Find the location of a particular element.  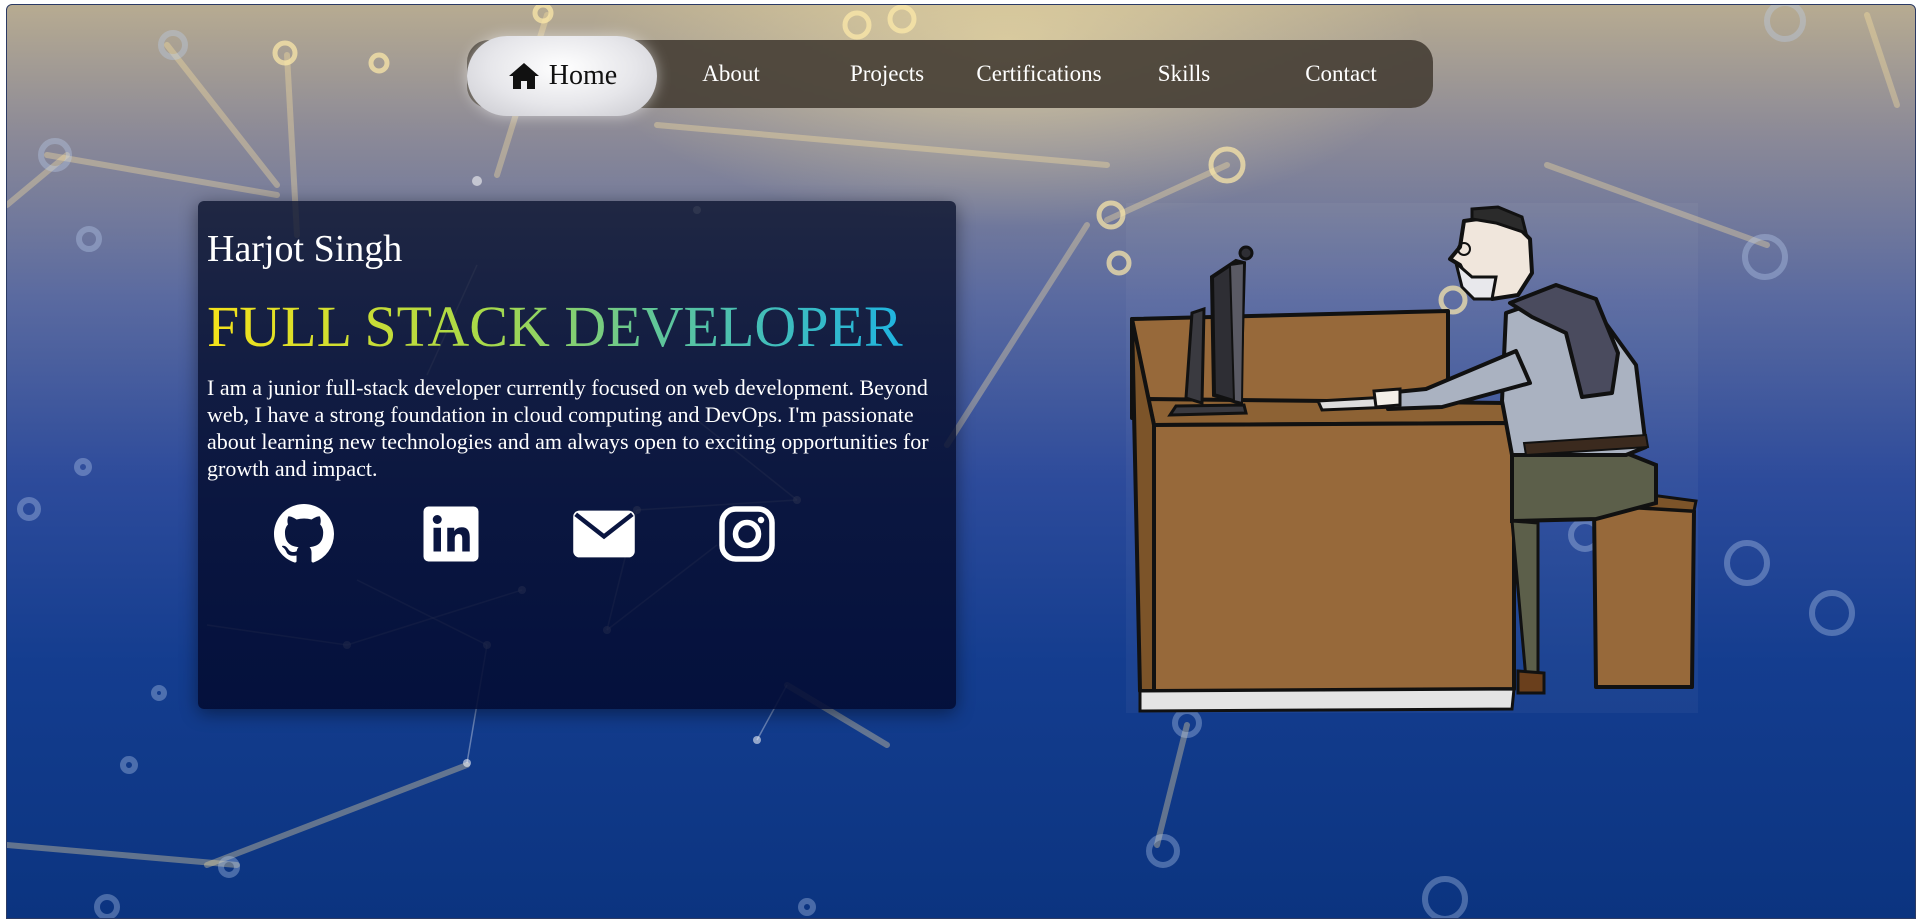

nav-item-certifications: Certifications is located at coordinates (1039, 74).